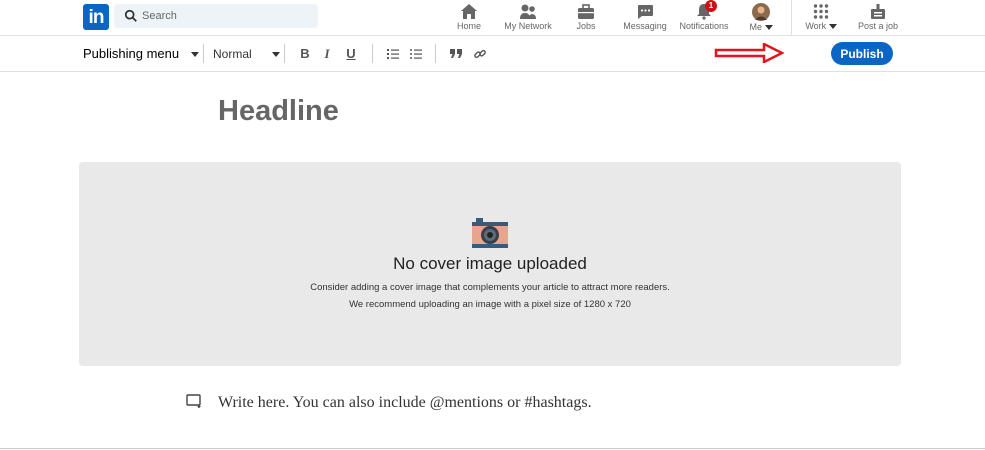 This screenshot has width=985, height=450. Describe the element at coordinates (645, 26) in the screenshot. I see `nav-messaging-label: Messaging` at that location.